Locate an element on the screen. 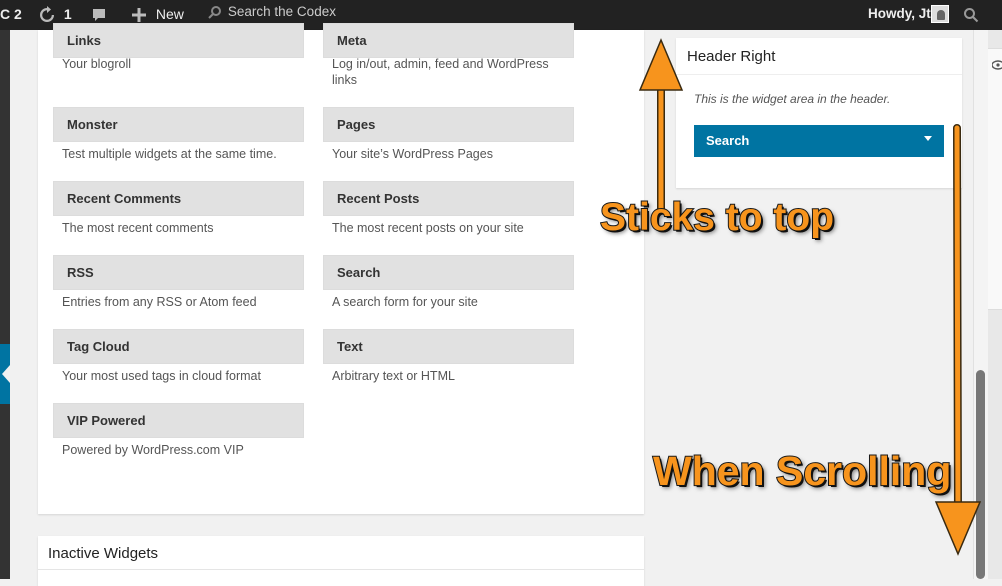  up-arrow-icon is located at coordinates (661, 126).